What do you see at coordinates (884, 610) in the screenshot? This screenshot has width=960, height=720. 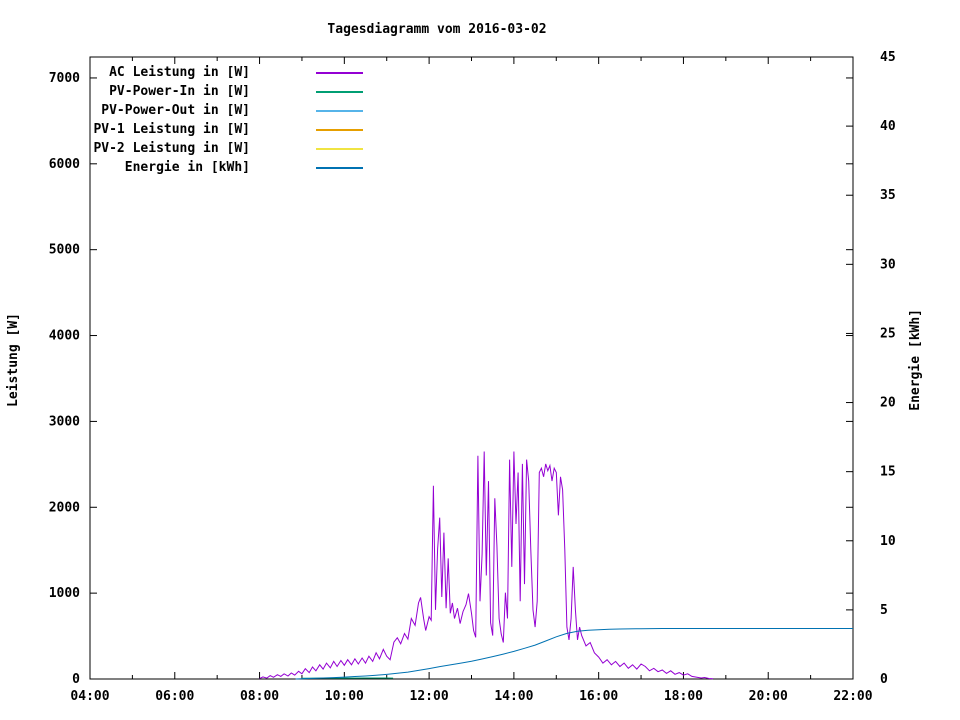 I see `y2-tick-label: 5` at bounding box center [884, 610].